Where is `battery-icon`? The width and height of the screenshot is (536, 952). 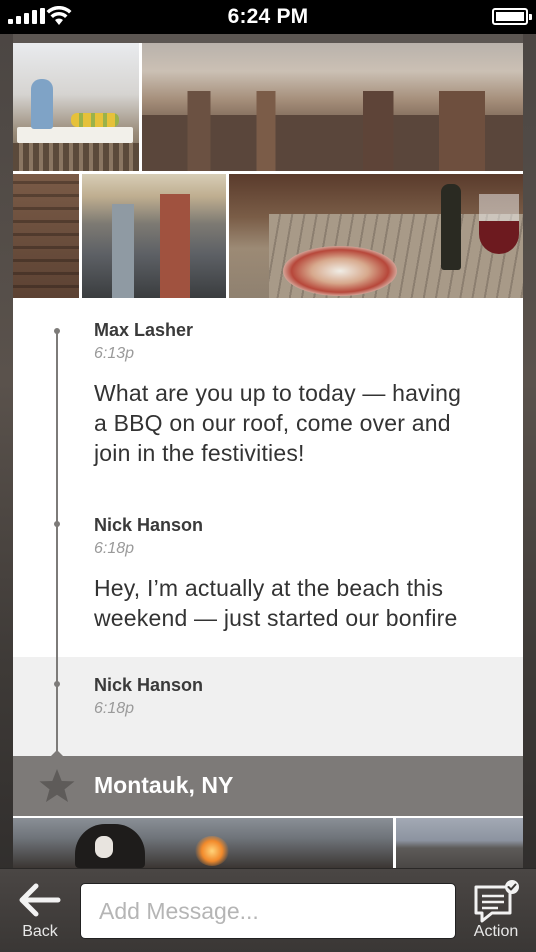 battery-icon is located at coordinates (512, 16).